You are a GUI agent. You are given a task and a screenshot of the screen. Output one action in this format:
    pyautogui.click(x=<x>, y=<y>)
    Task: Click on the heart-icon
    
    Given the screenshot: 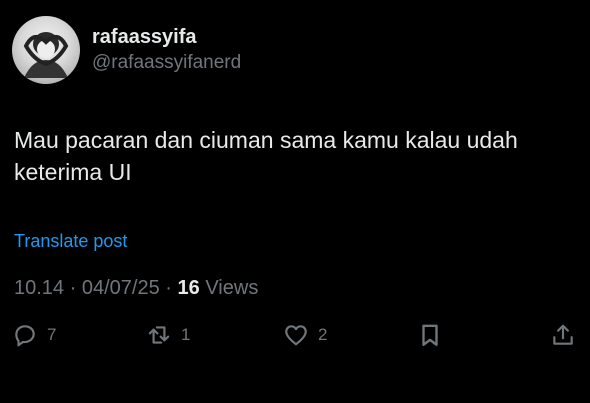 What is the action you would take?
    pyautogui.click(x=296, y=335)
    